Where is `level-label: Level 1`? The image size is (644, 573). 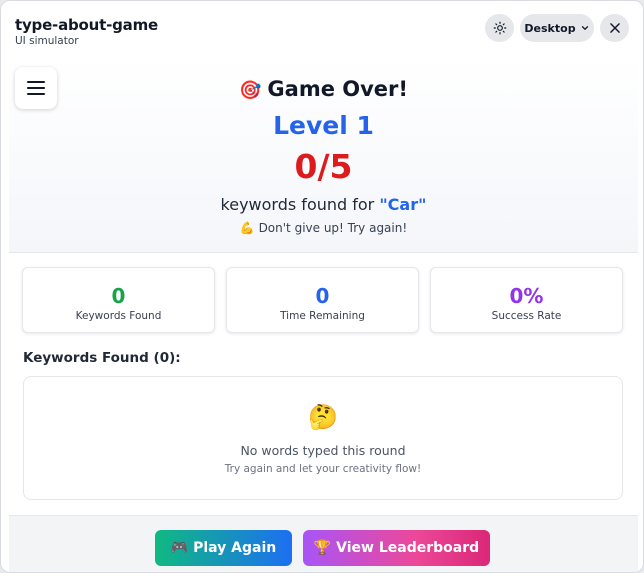
level-label: Level 1 is located at coordinates (323, 125).